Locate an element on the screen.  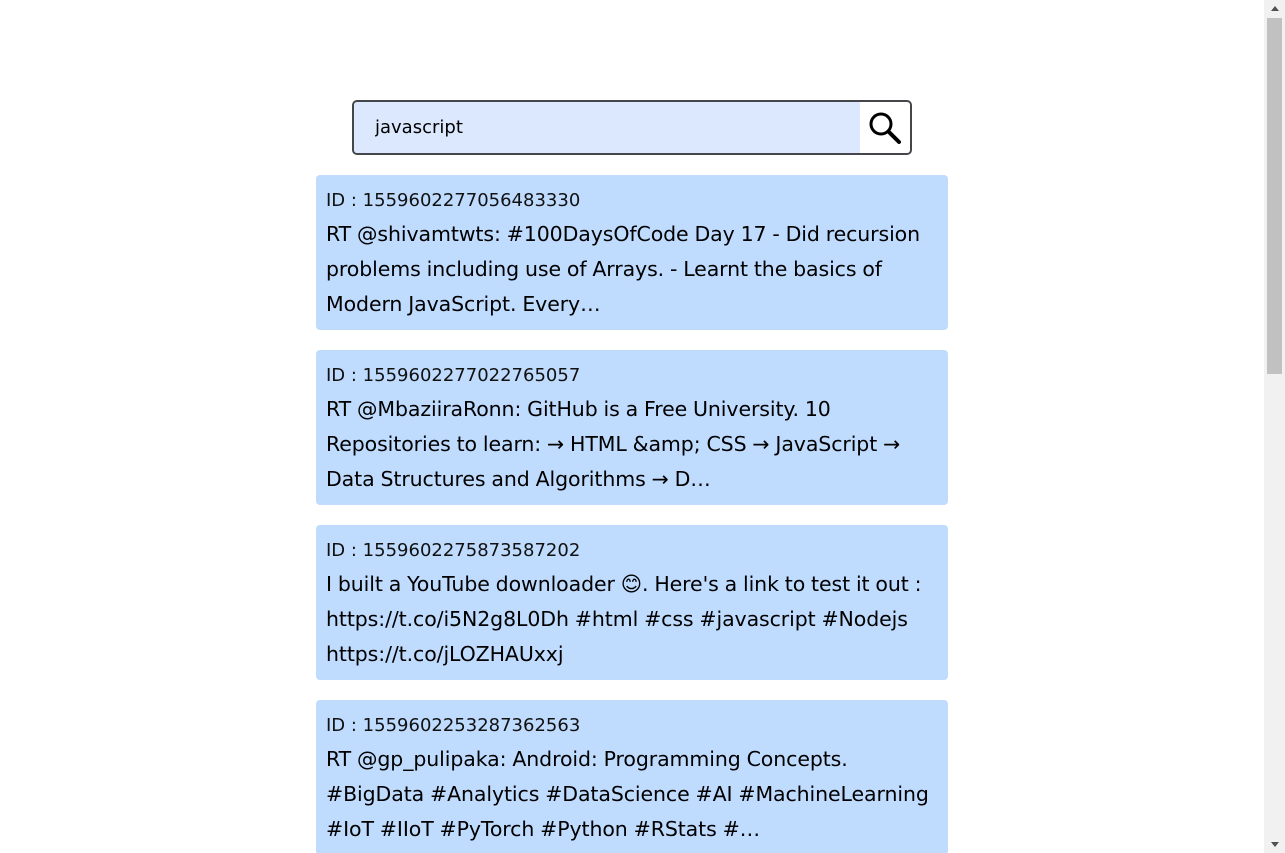
search-input is located at coordinates (607, 127).